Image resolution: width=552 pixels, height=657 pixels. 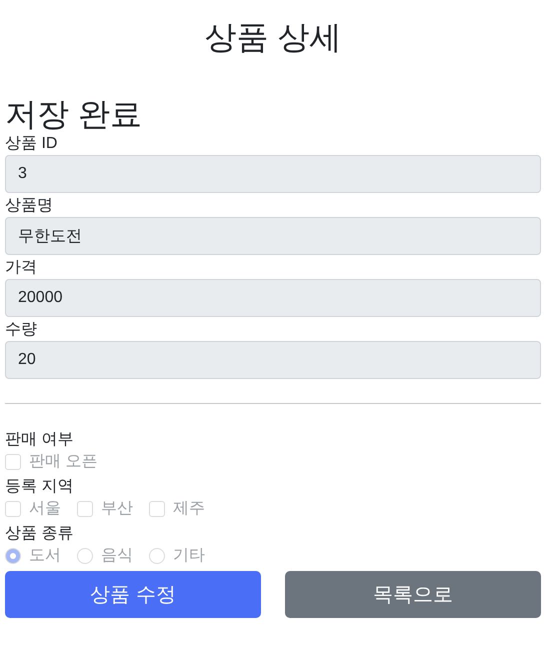 What do you see at coordinates (189, 556) in the screenshot?
I see `option-label: 기타` at bounding box center [189, 556].